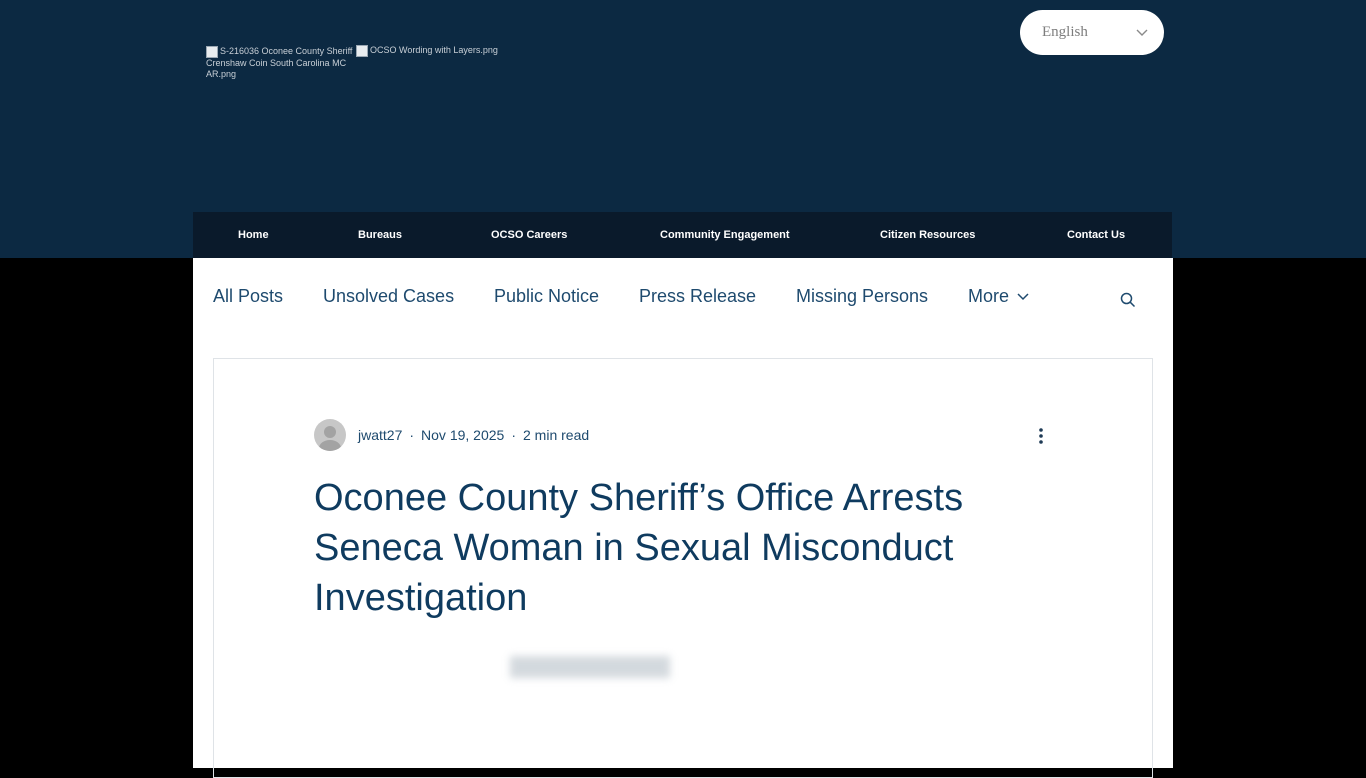 The image size is (1366, 778). I want to click on category-public-notice: Public Notice, so click(546, 296).